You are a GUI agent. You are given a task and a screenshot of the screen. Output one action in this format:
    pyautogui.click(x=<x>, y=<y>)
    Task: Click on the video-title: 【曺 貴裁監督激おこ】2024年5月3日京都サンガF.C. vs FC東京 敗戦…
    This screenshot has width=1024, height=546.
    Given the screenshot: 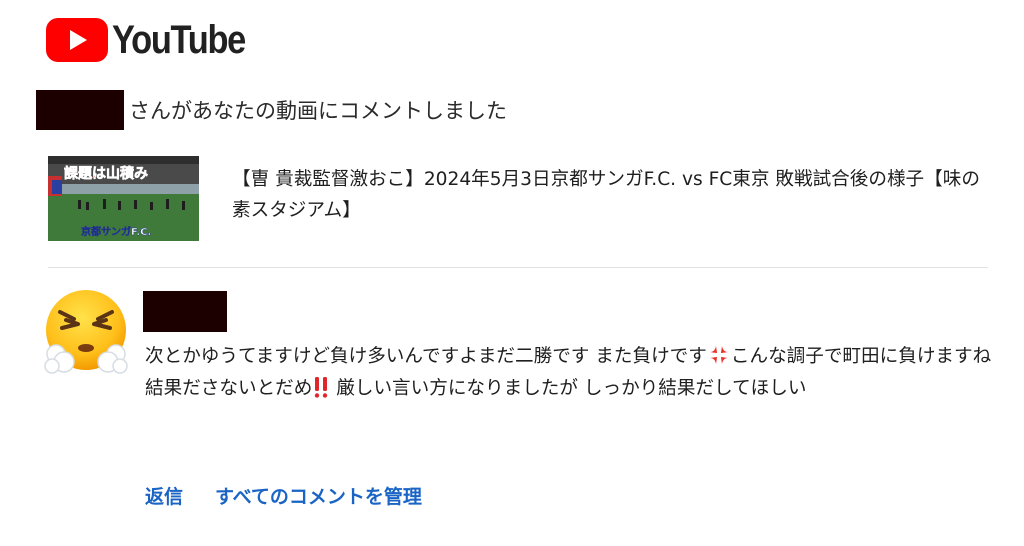 What is the action you would take?
    pyautogui.click(x=612, y=195)
    